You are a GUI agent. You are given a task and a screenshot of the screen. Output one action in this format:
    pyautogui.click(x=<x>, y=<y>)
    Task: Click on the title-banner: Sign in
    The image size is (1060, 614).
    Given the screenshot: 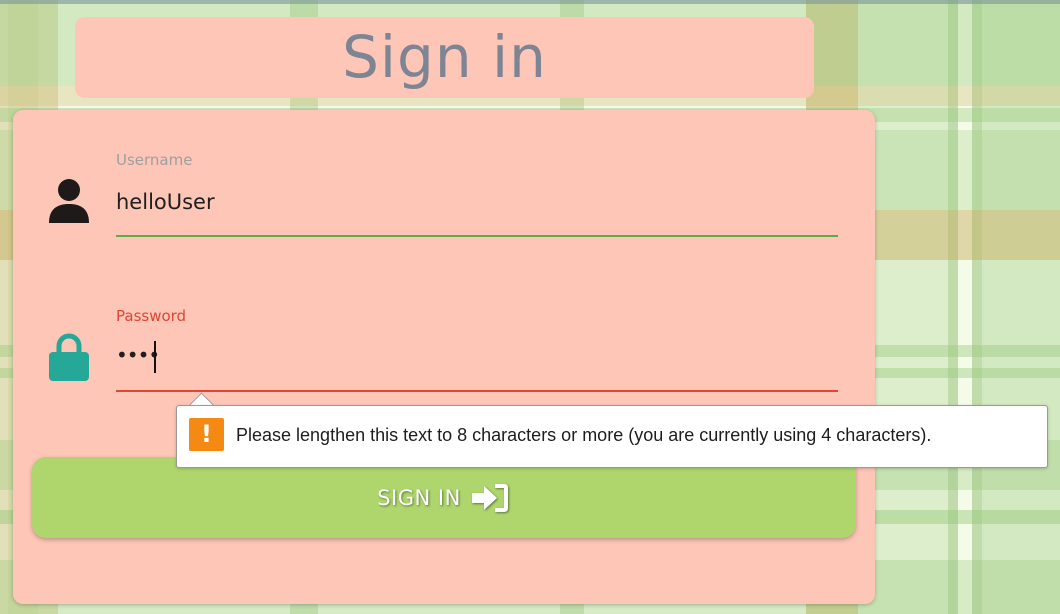 What is the action you would take?
    pyautogui.click(x=444, y=57)
    